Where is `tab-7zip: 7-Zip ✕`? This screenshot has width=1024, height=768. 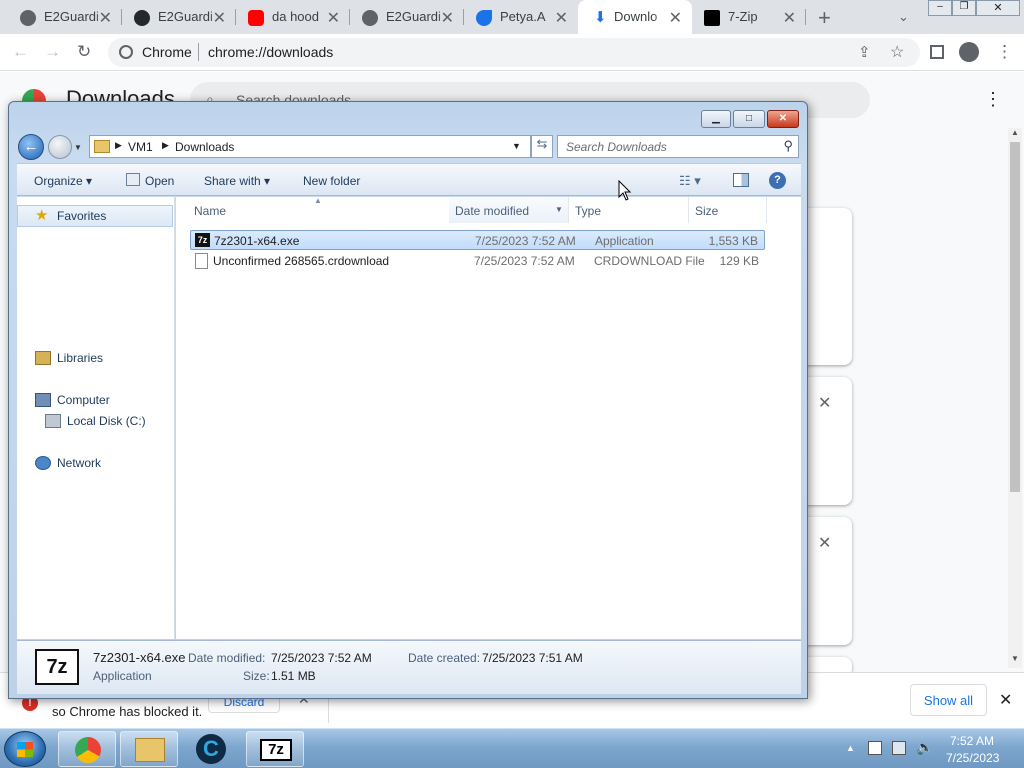
tab-7zip: 7-Zip ✕ is located at coordinates (749, 17).